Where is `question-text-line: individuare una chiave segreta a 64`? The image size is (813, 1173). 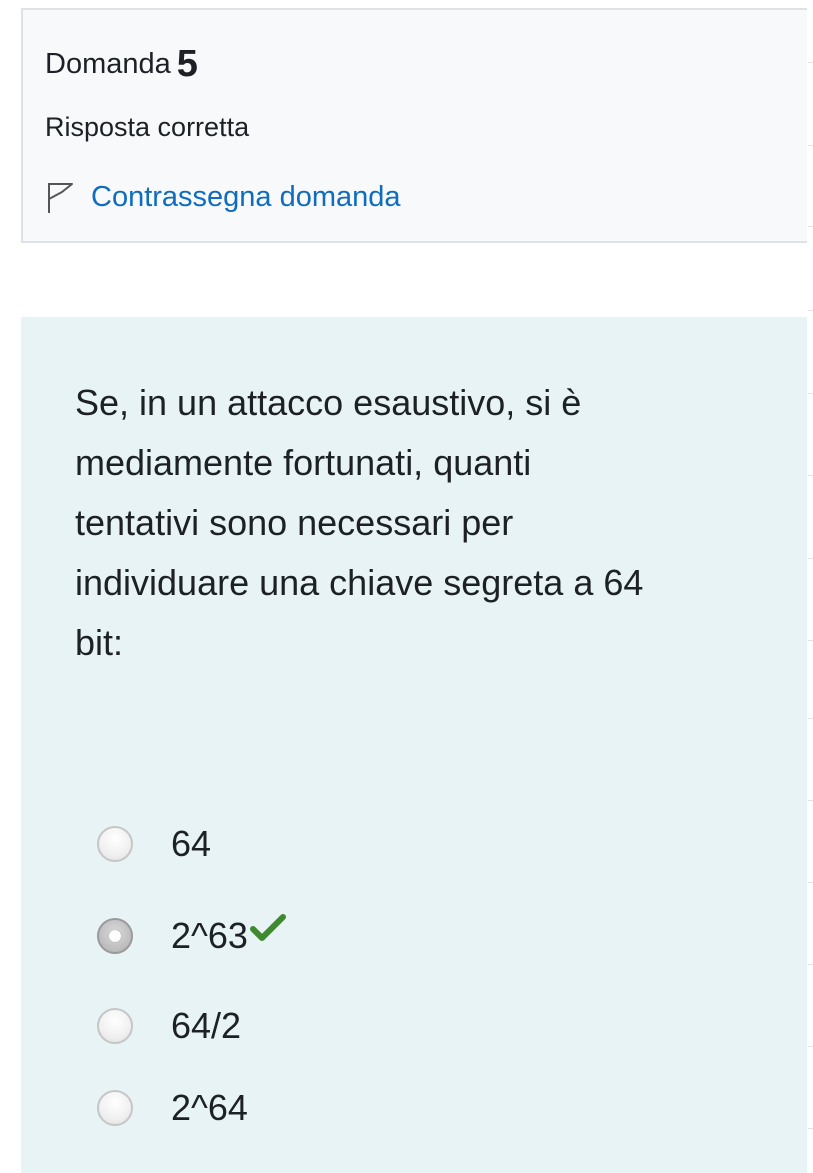
question-text-line: individuare una chiave segreta a 64 is located at coordinates (359, 582).